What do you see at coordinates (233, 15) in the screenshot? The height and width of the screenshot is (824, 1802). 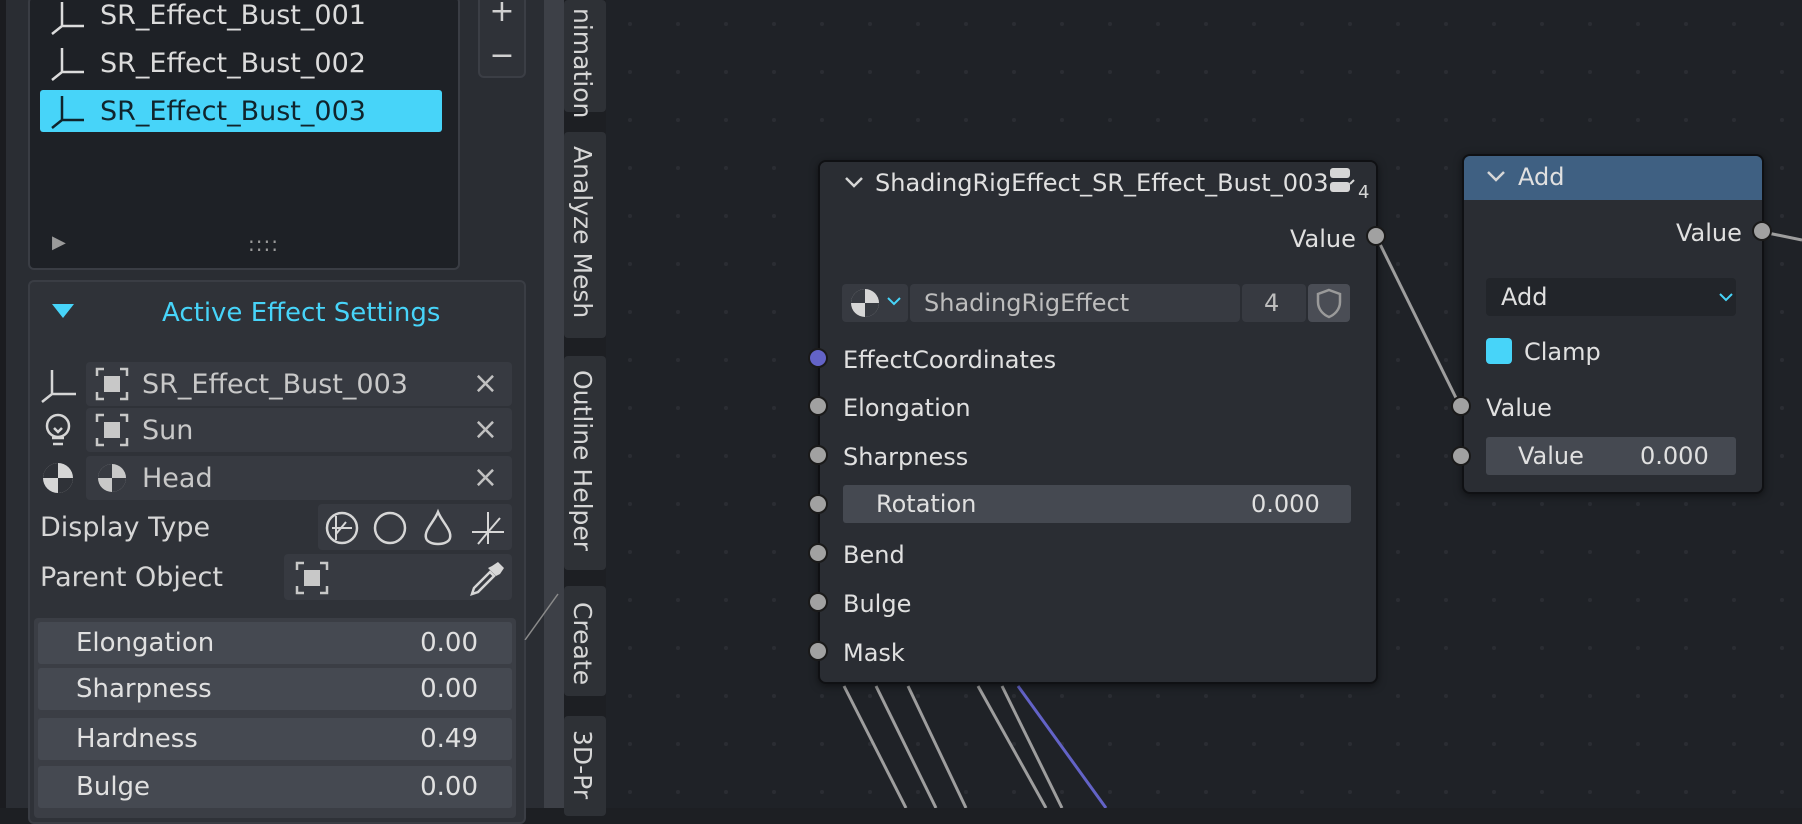 I see `list-item-label: SR_Effect_Bust_001` at bounding box center [233, 15].